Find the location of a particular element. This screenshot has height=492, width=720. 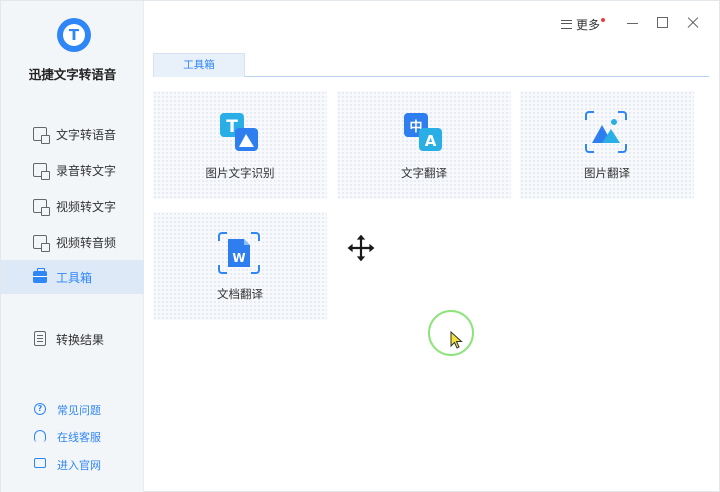

sidebar-item-label: 转换结果 is located at coordinates (80, 340).